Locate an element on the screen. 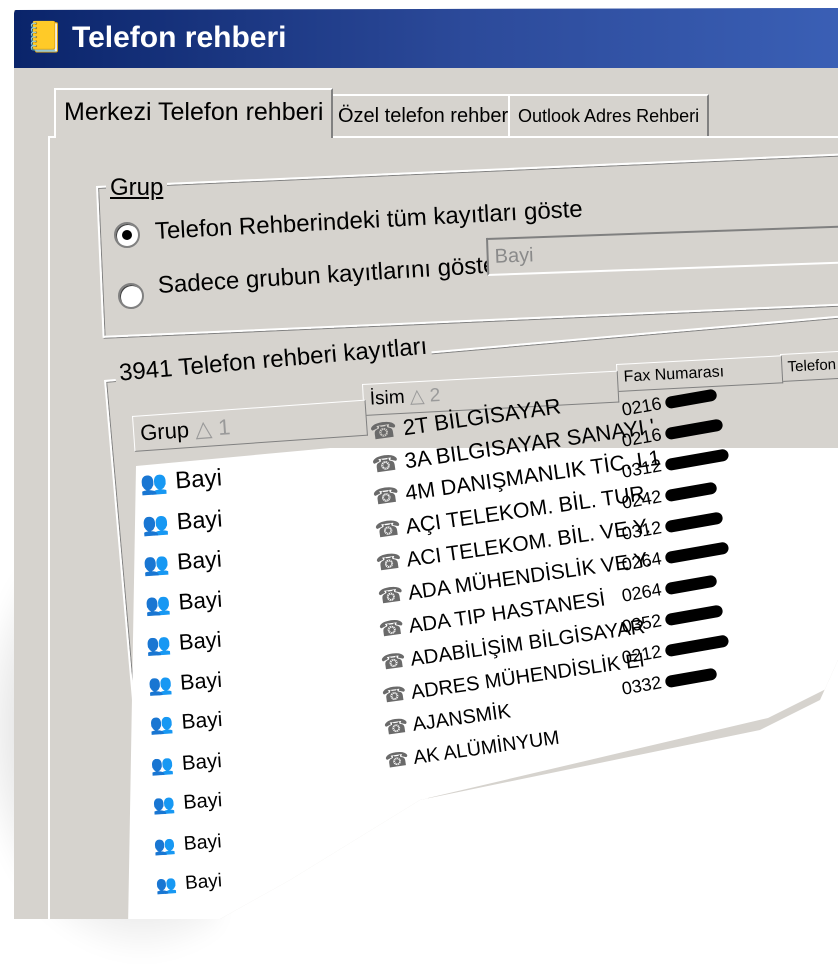 Image resolution: width=838 pixels, height=980 pixels. column-header-telefon-label: Telefon is located at coordinates (812, 366).